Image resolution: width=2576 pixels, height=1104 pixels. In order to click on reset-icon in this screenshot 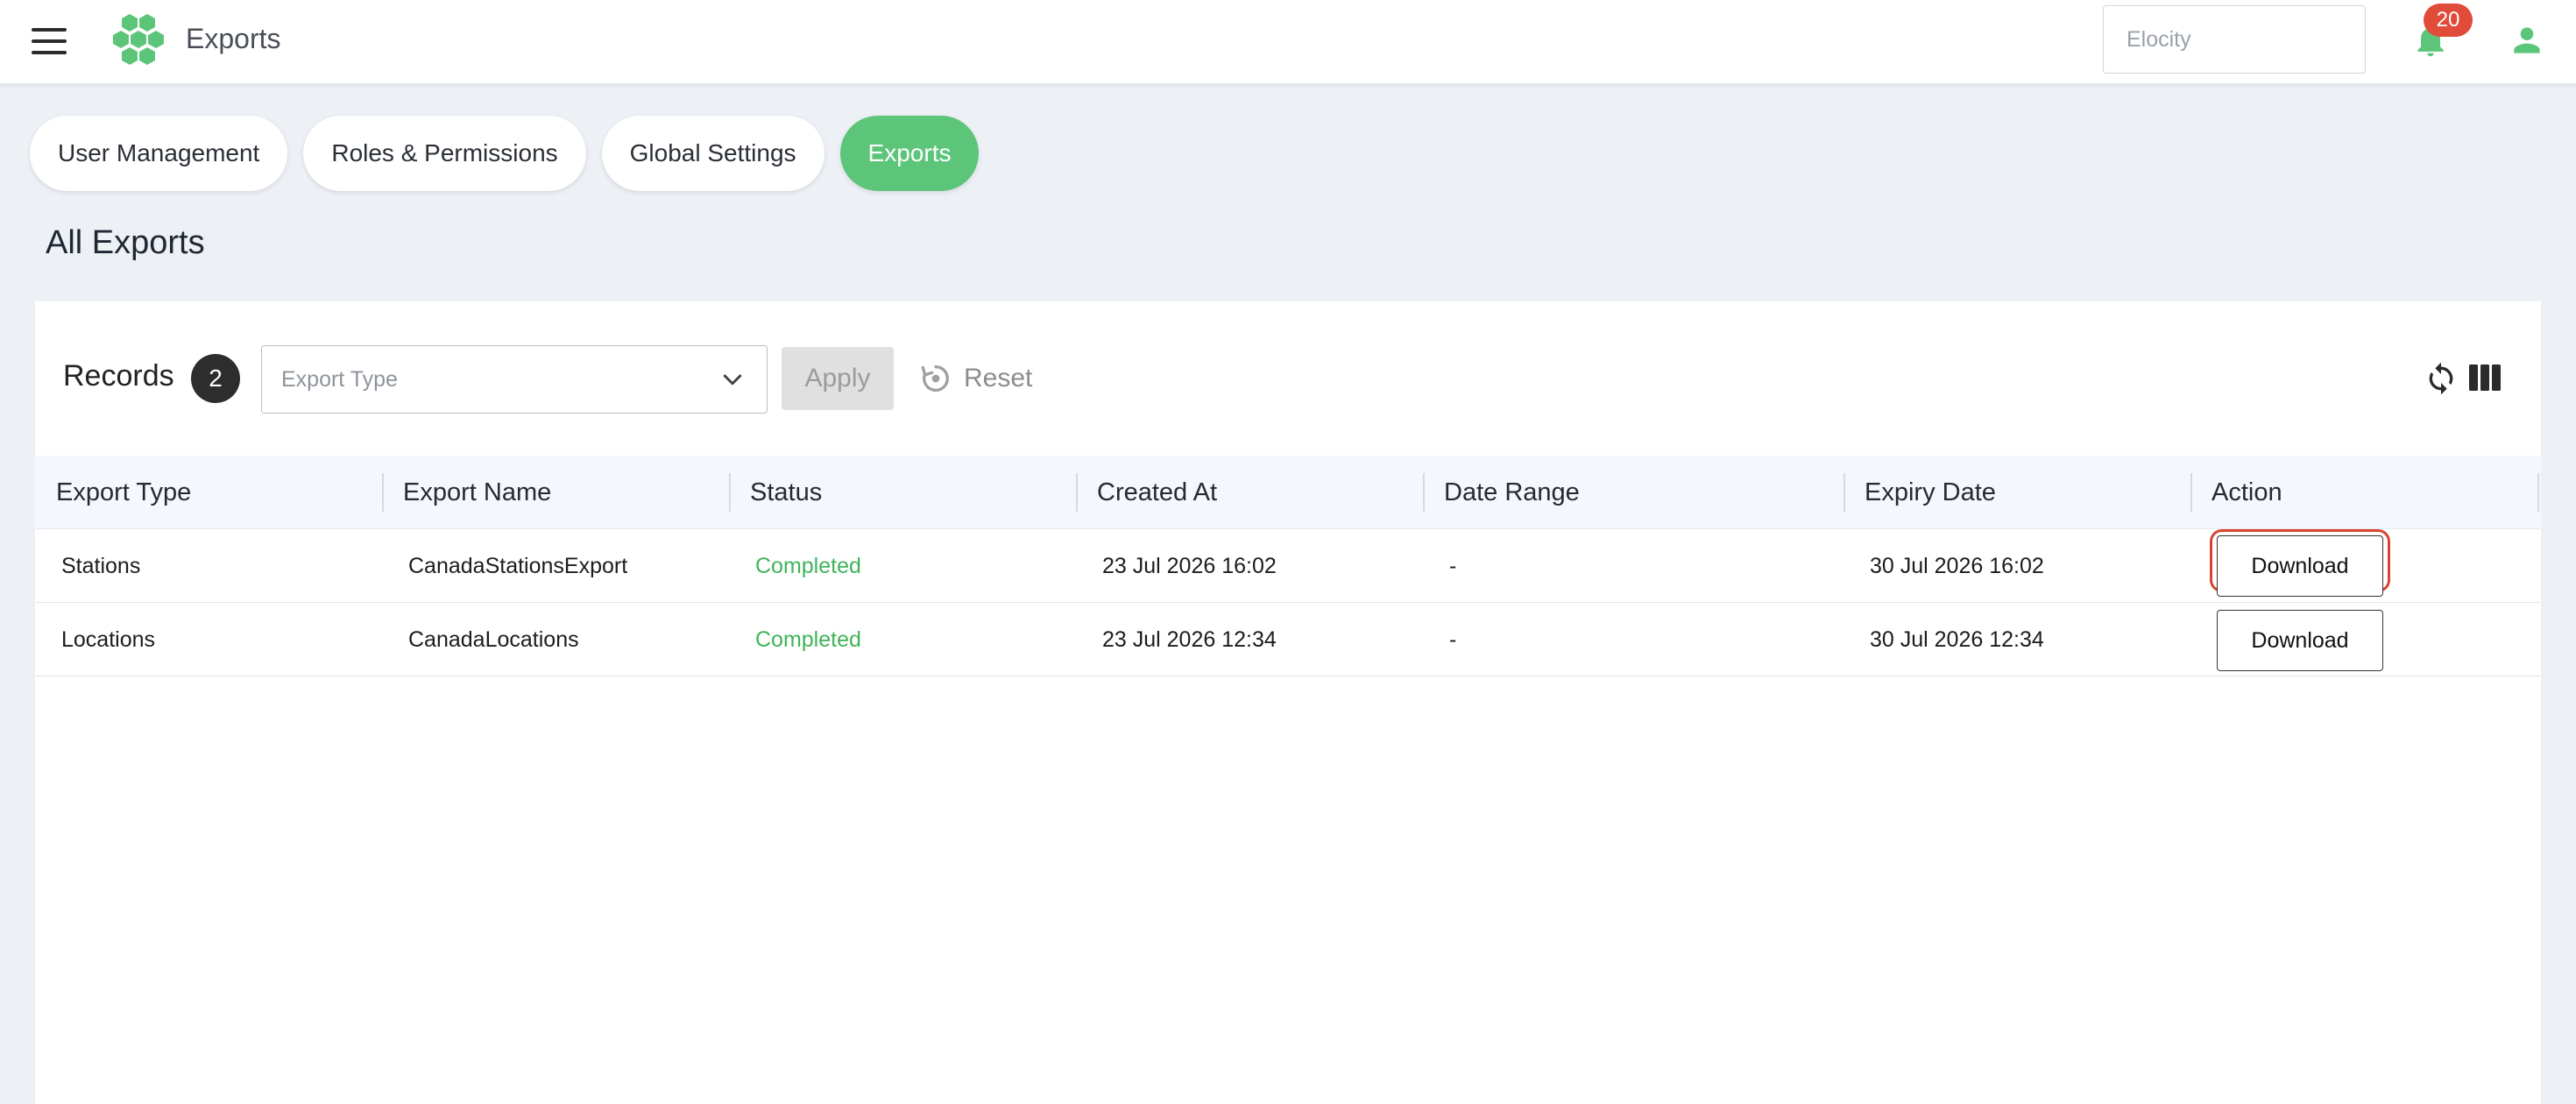, I will do `click(935, 378)`.